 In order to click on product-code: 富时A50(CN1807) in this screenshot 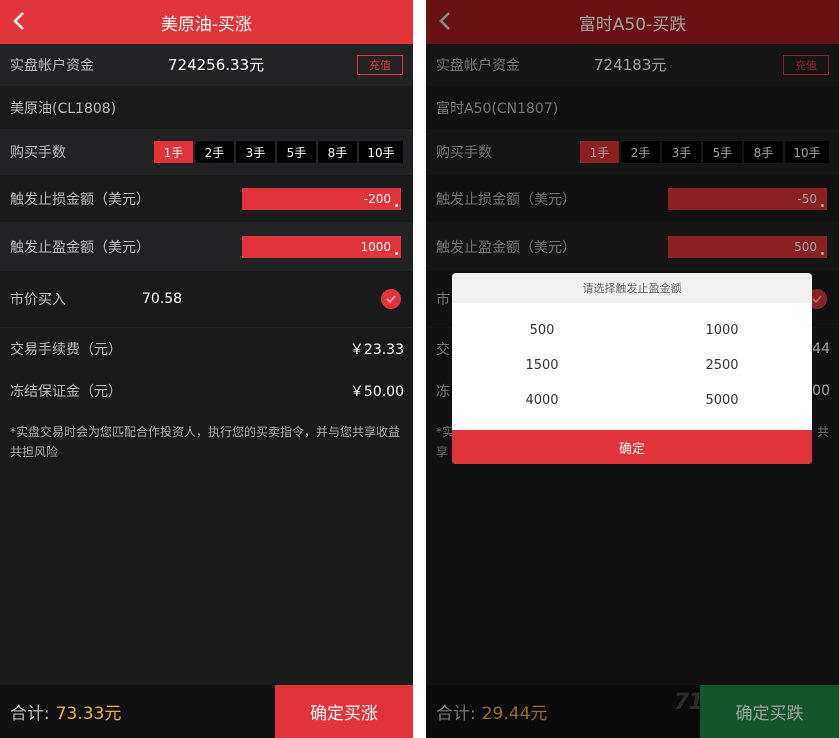, I will do `click(497, 108)`.